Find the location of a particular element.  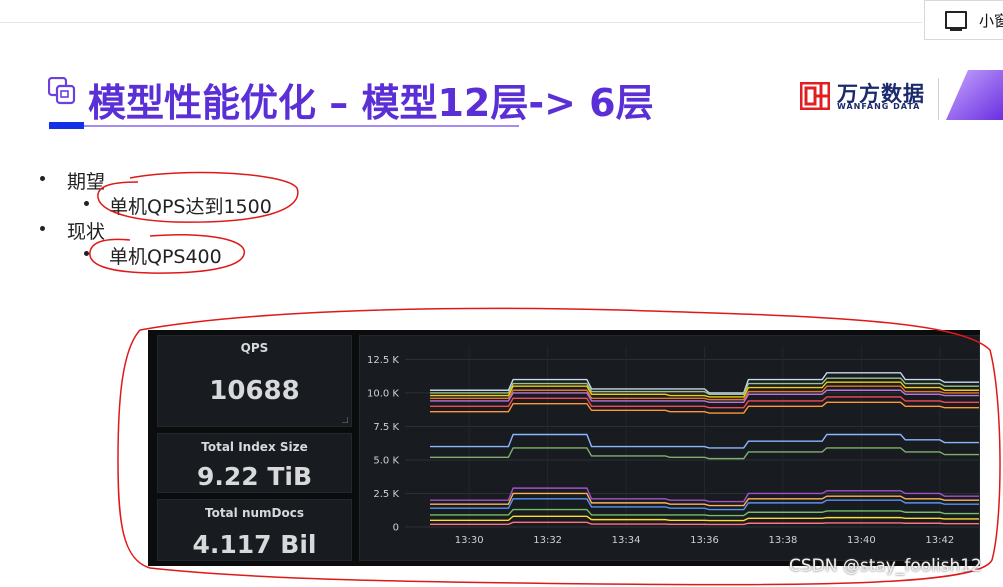

num-docs-label: Total numDocs is located at coordinates (254, 513).